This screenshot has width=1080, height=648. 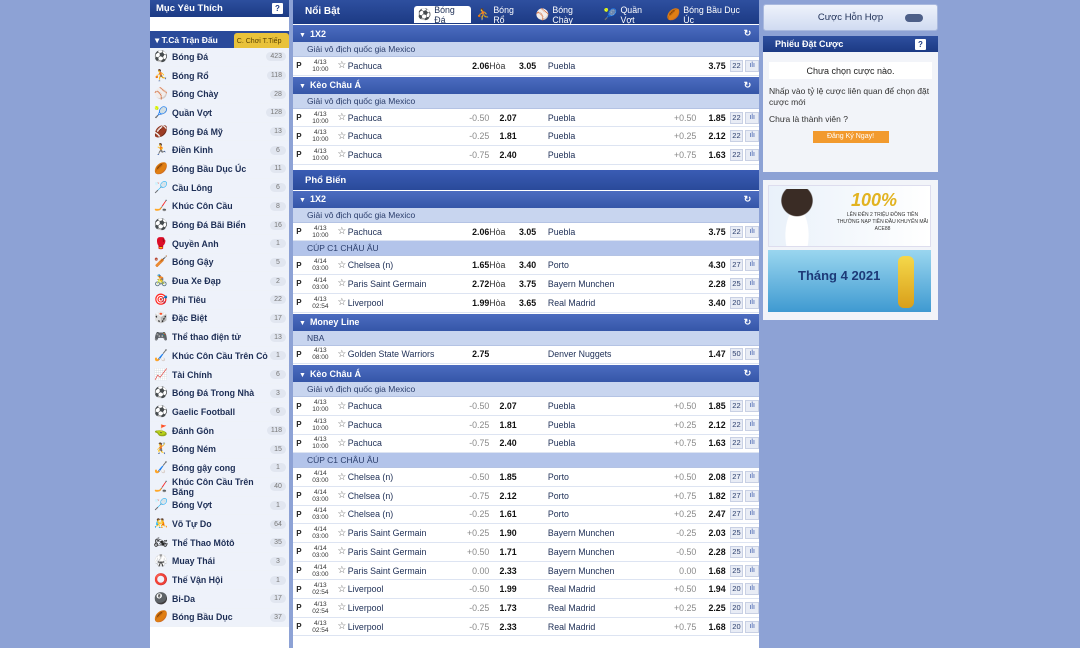 What do you see at coordinates (219, 225) in the screenshot?
I see `sidebar-item-sport: ⚽ Bóng Đá Bãi Biển 16` at bounding box center [219, 225].